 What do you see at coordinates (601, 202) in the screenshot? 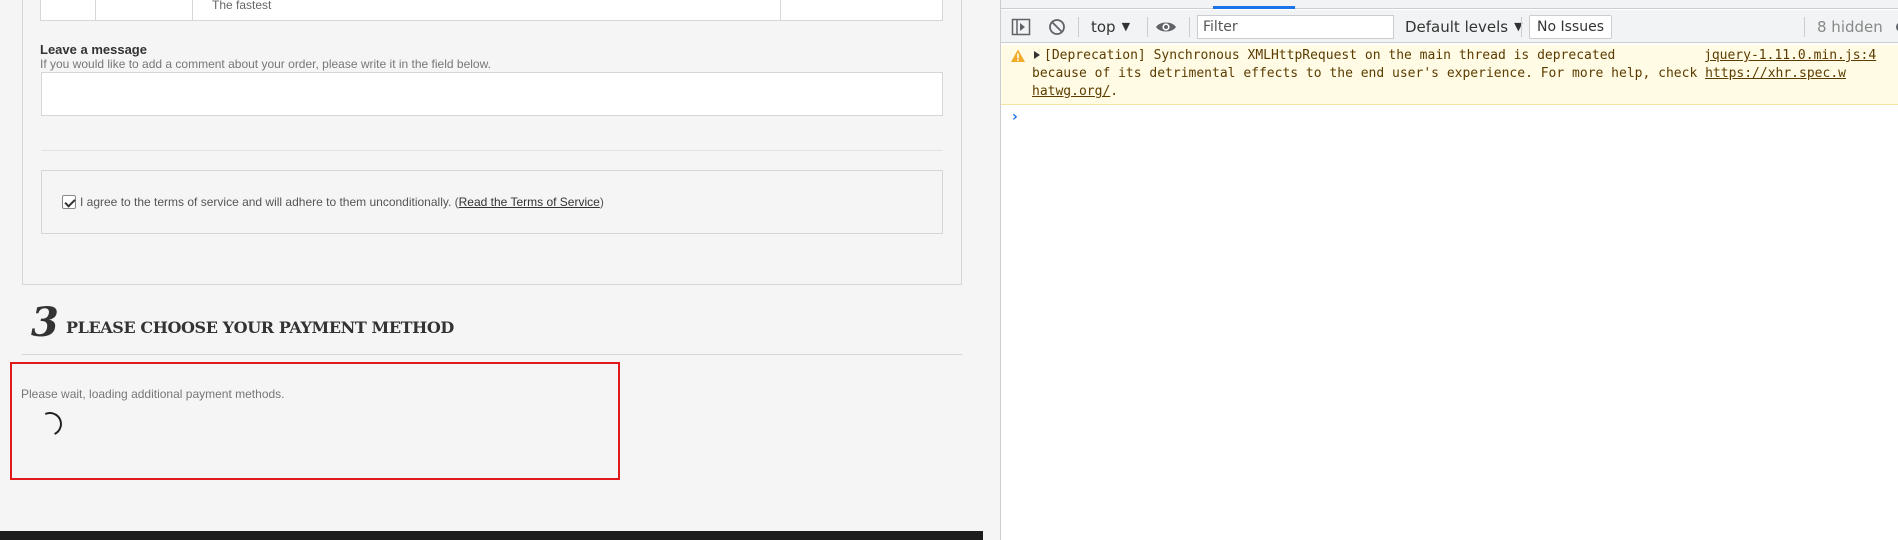
I see `terms-agree-suffix: )` at bounding box center [601, 202].